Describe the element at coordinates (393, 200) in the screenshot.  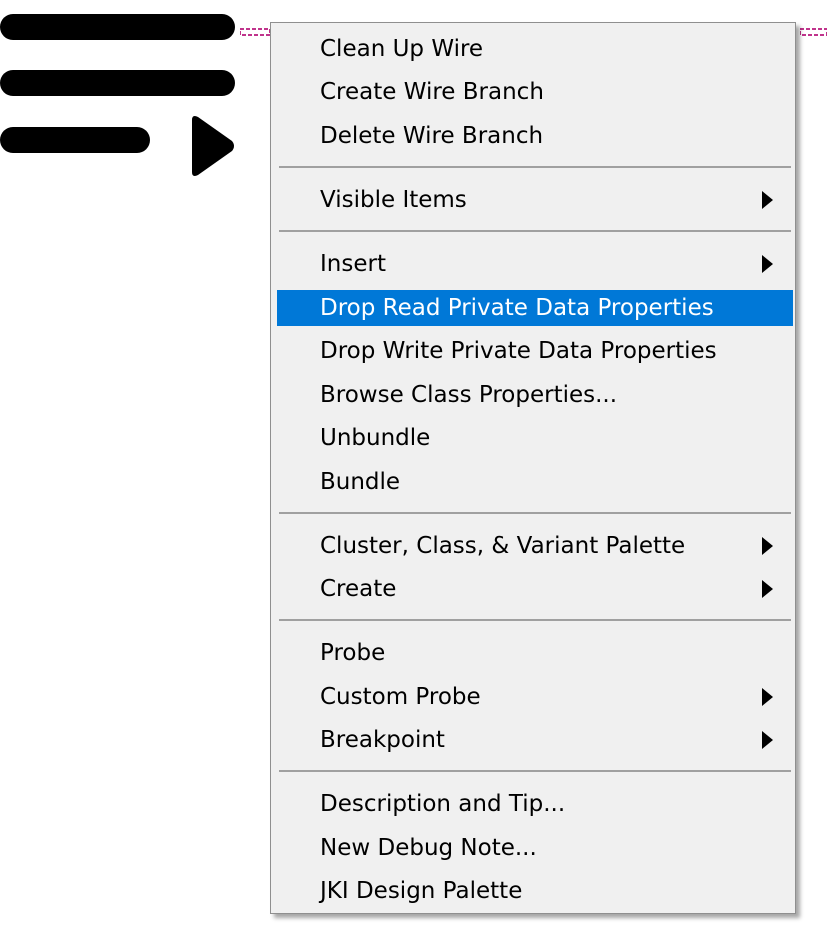
I see `menu-item-label: Visible Items` at that location.